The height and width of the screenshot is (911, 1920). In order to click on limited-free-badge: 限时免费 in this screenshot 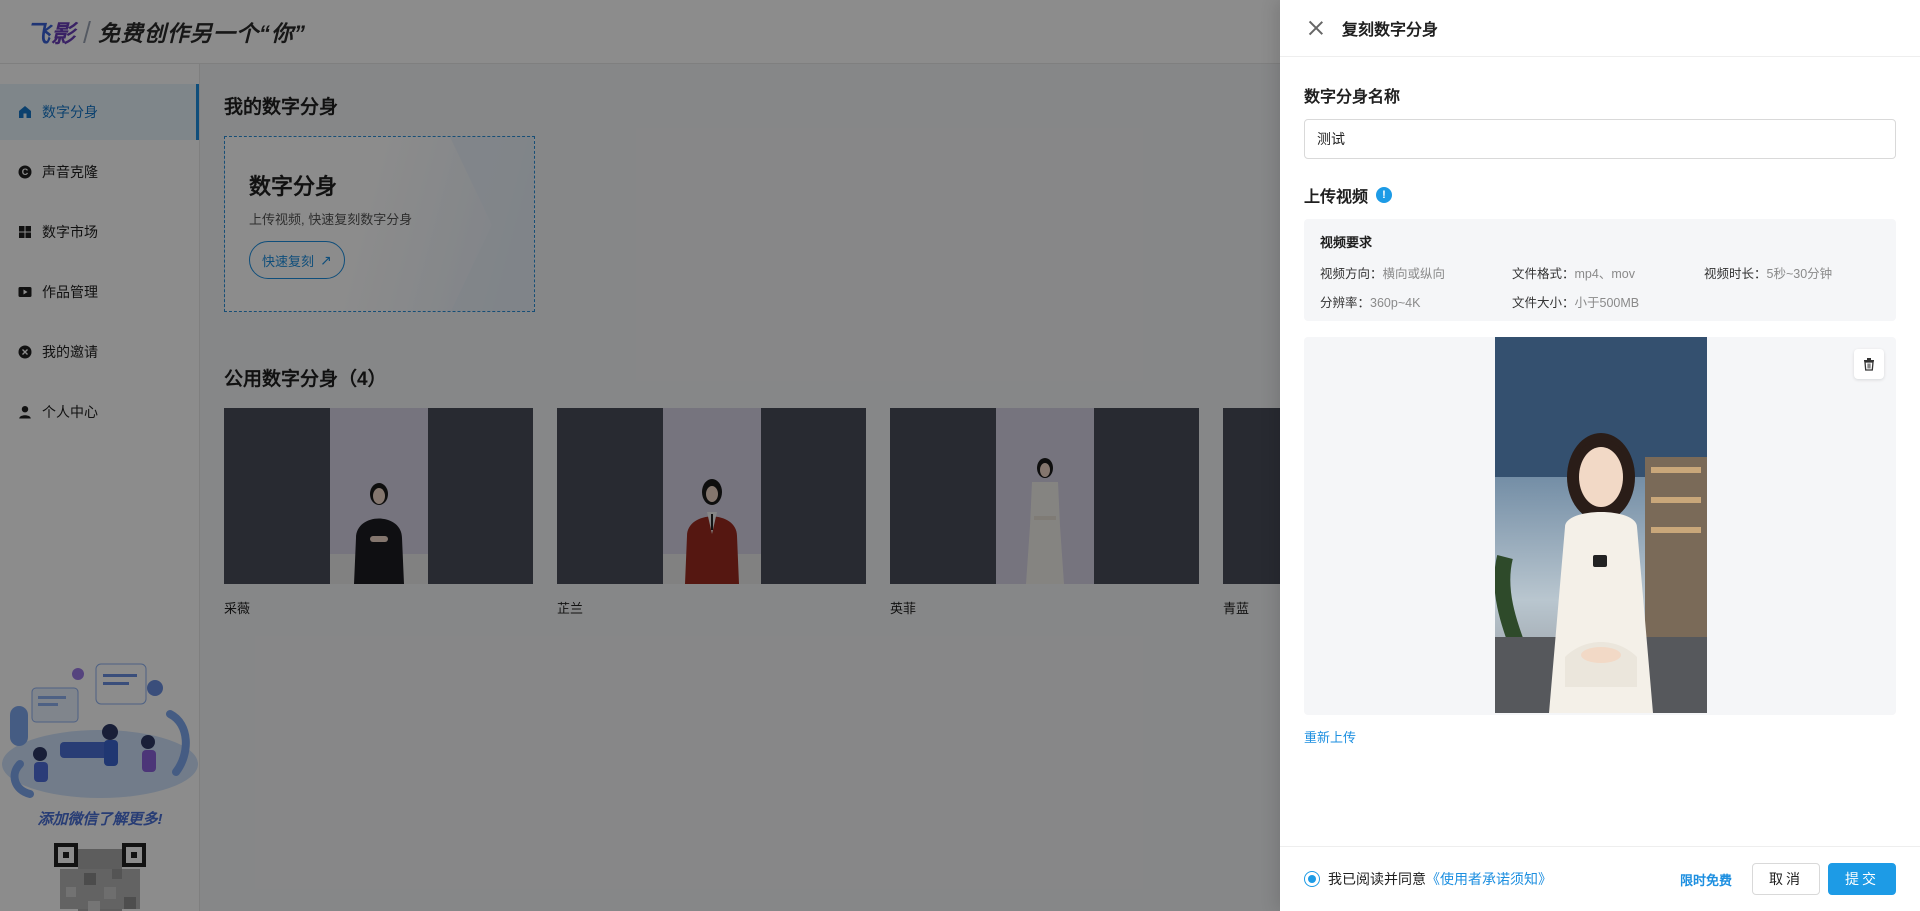, I will do `click(1705, 880)`.